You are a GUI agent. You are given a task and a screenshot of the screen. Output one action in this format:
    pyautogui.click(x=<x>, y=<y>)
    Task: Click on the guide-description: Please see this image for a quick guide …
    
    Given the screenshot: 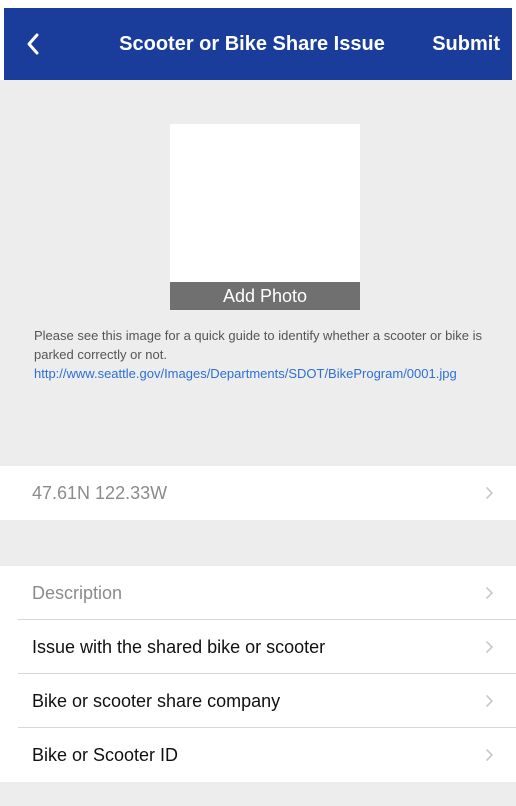 What is the action you would take?
    pyautogui.click(x=258, y=345)
    